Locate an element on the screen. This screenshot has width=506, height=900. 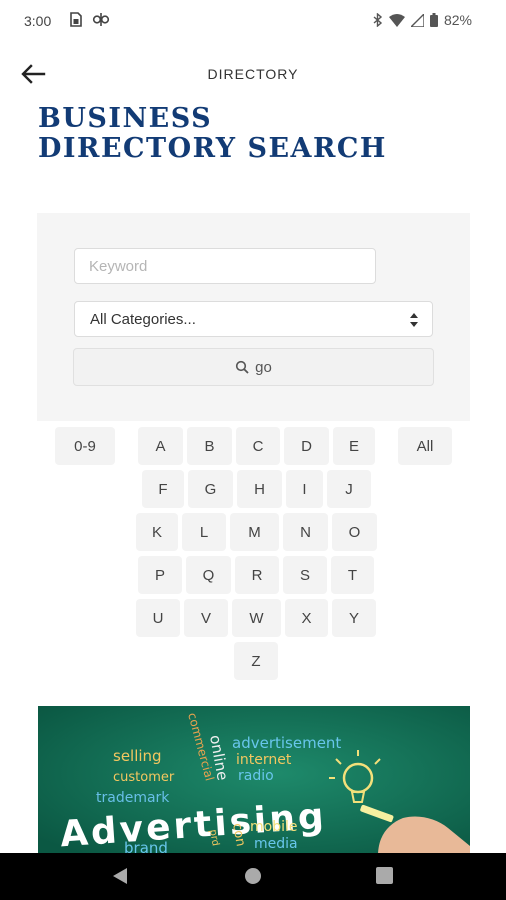
back-triangle-icon is located at coordinates (120, 876).